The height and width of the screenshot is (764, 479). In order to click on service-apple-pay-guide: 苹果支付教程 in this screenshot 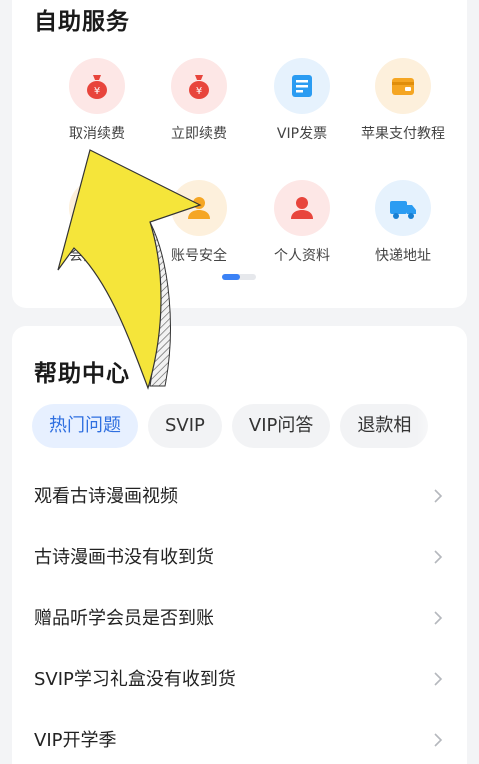, I will do `click(403, 100)`.